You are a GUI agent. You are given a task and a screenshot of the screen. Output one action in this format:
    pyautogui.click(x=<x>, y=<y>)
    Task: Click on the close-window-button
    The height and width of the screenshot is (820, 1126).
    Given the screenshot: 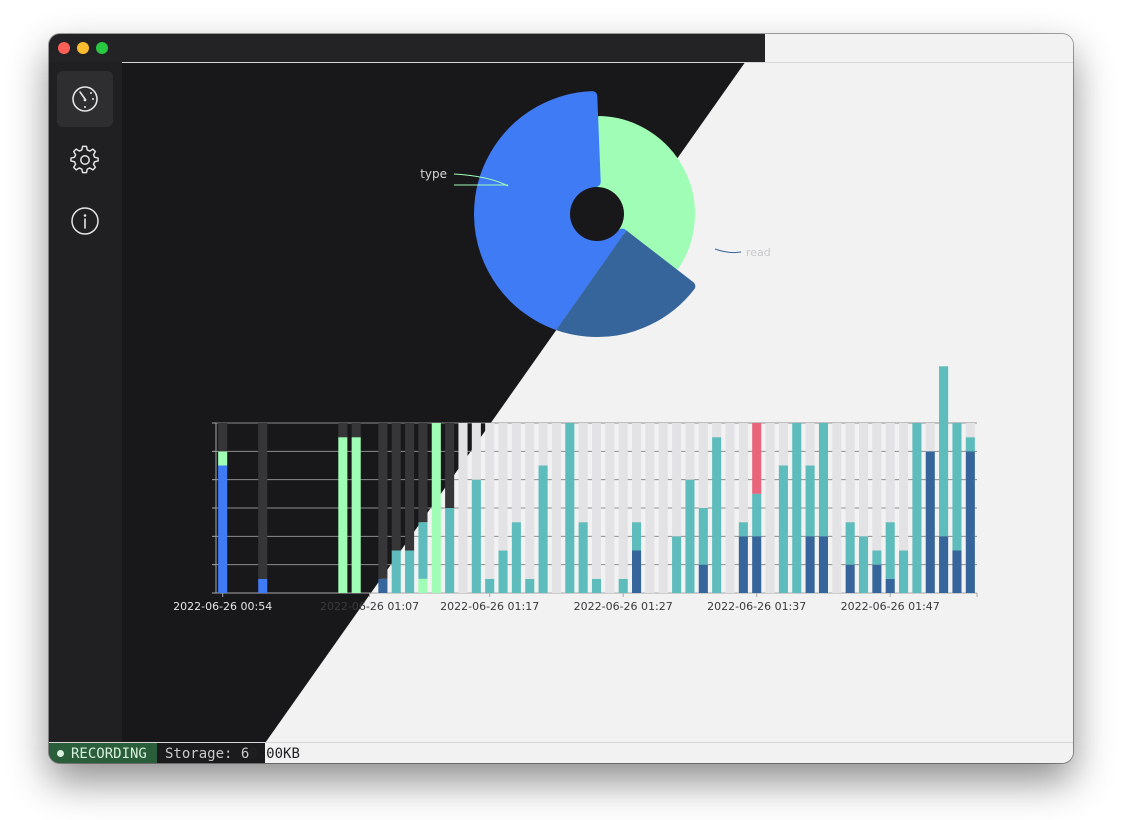 What is the action you would take?
    pyautogui.click(x=64, y=48)
    